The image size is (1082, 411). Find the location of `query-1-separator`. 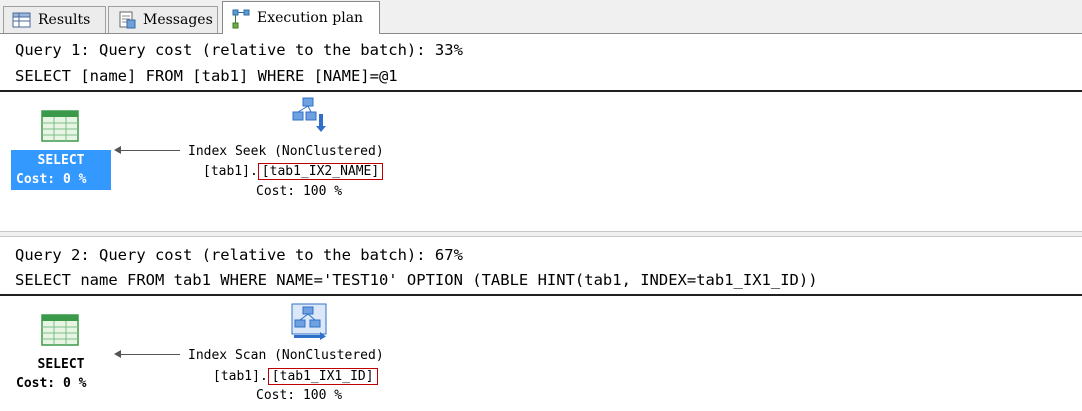

query-1-separator is located at coordinates (541, 91).